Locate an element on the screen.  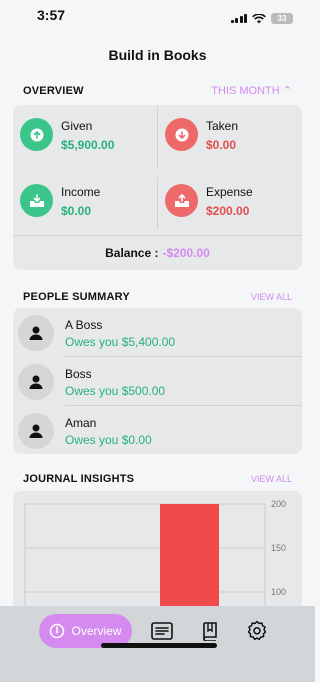
arrow-up-circle-icon is located at coordinates (36, 134).